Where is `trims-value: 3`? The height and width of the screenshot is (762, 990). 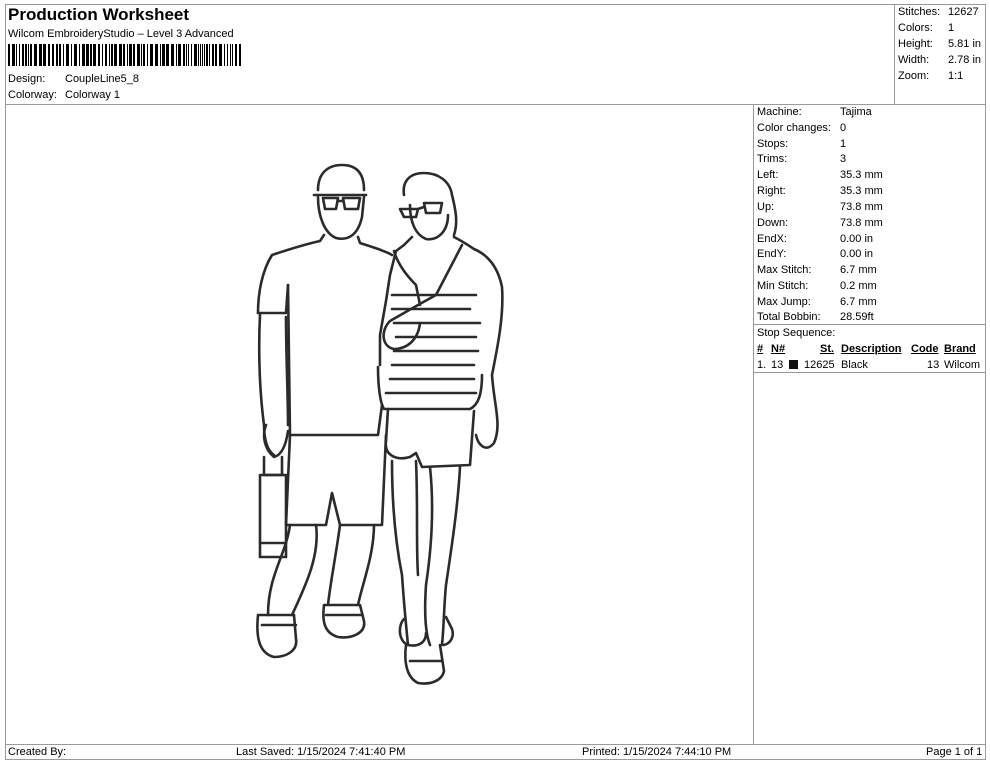 trims-value: 3 is located at coordinates (843, 159).